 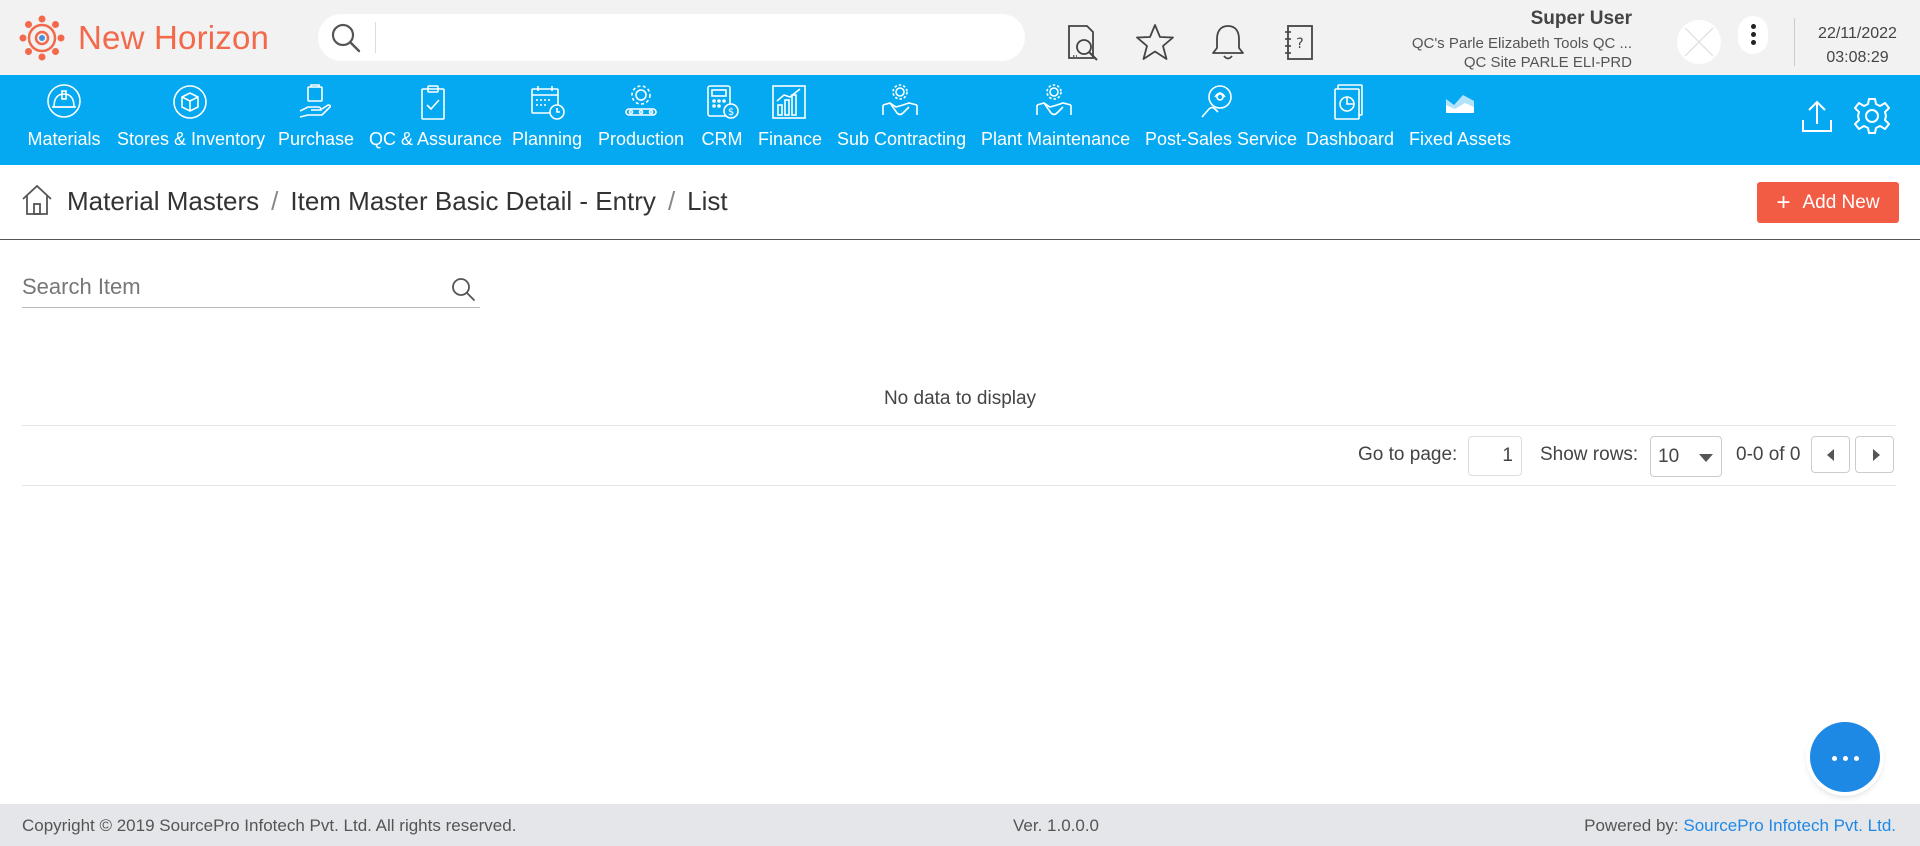 I want to click on chevron-right-icon, so click(x=1876, y=455).